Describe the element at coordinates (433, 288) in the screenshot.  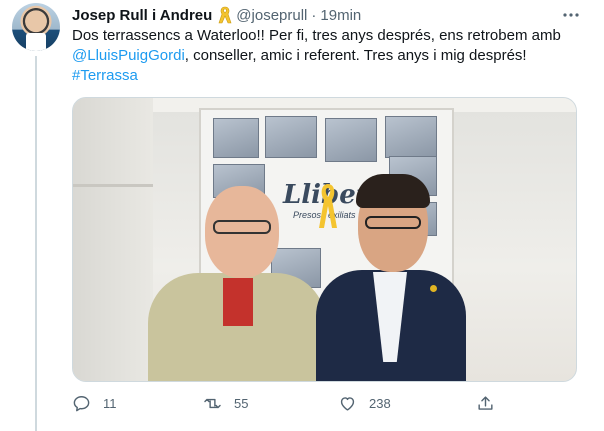
I see `yellow-ribbon-pin` at that location.